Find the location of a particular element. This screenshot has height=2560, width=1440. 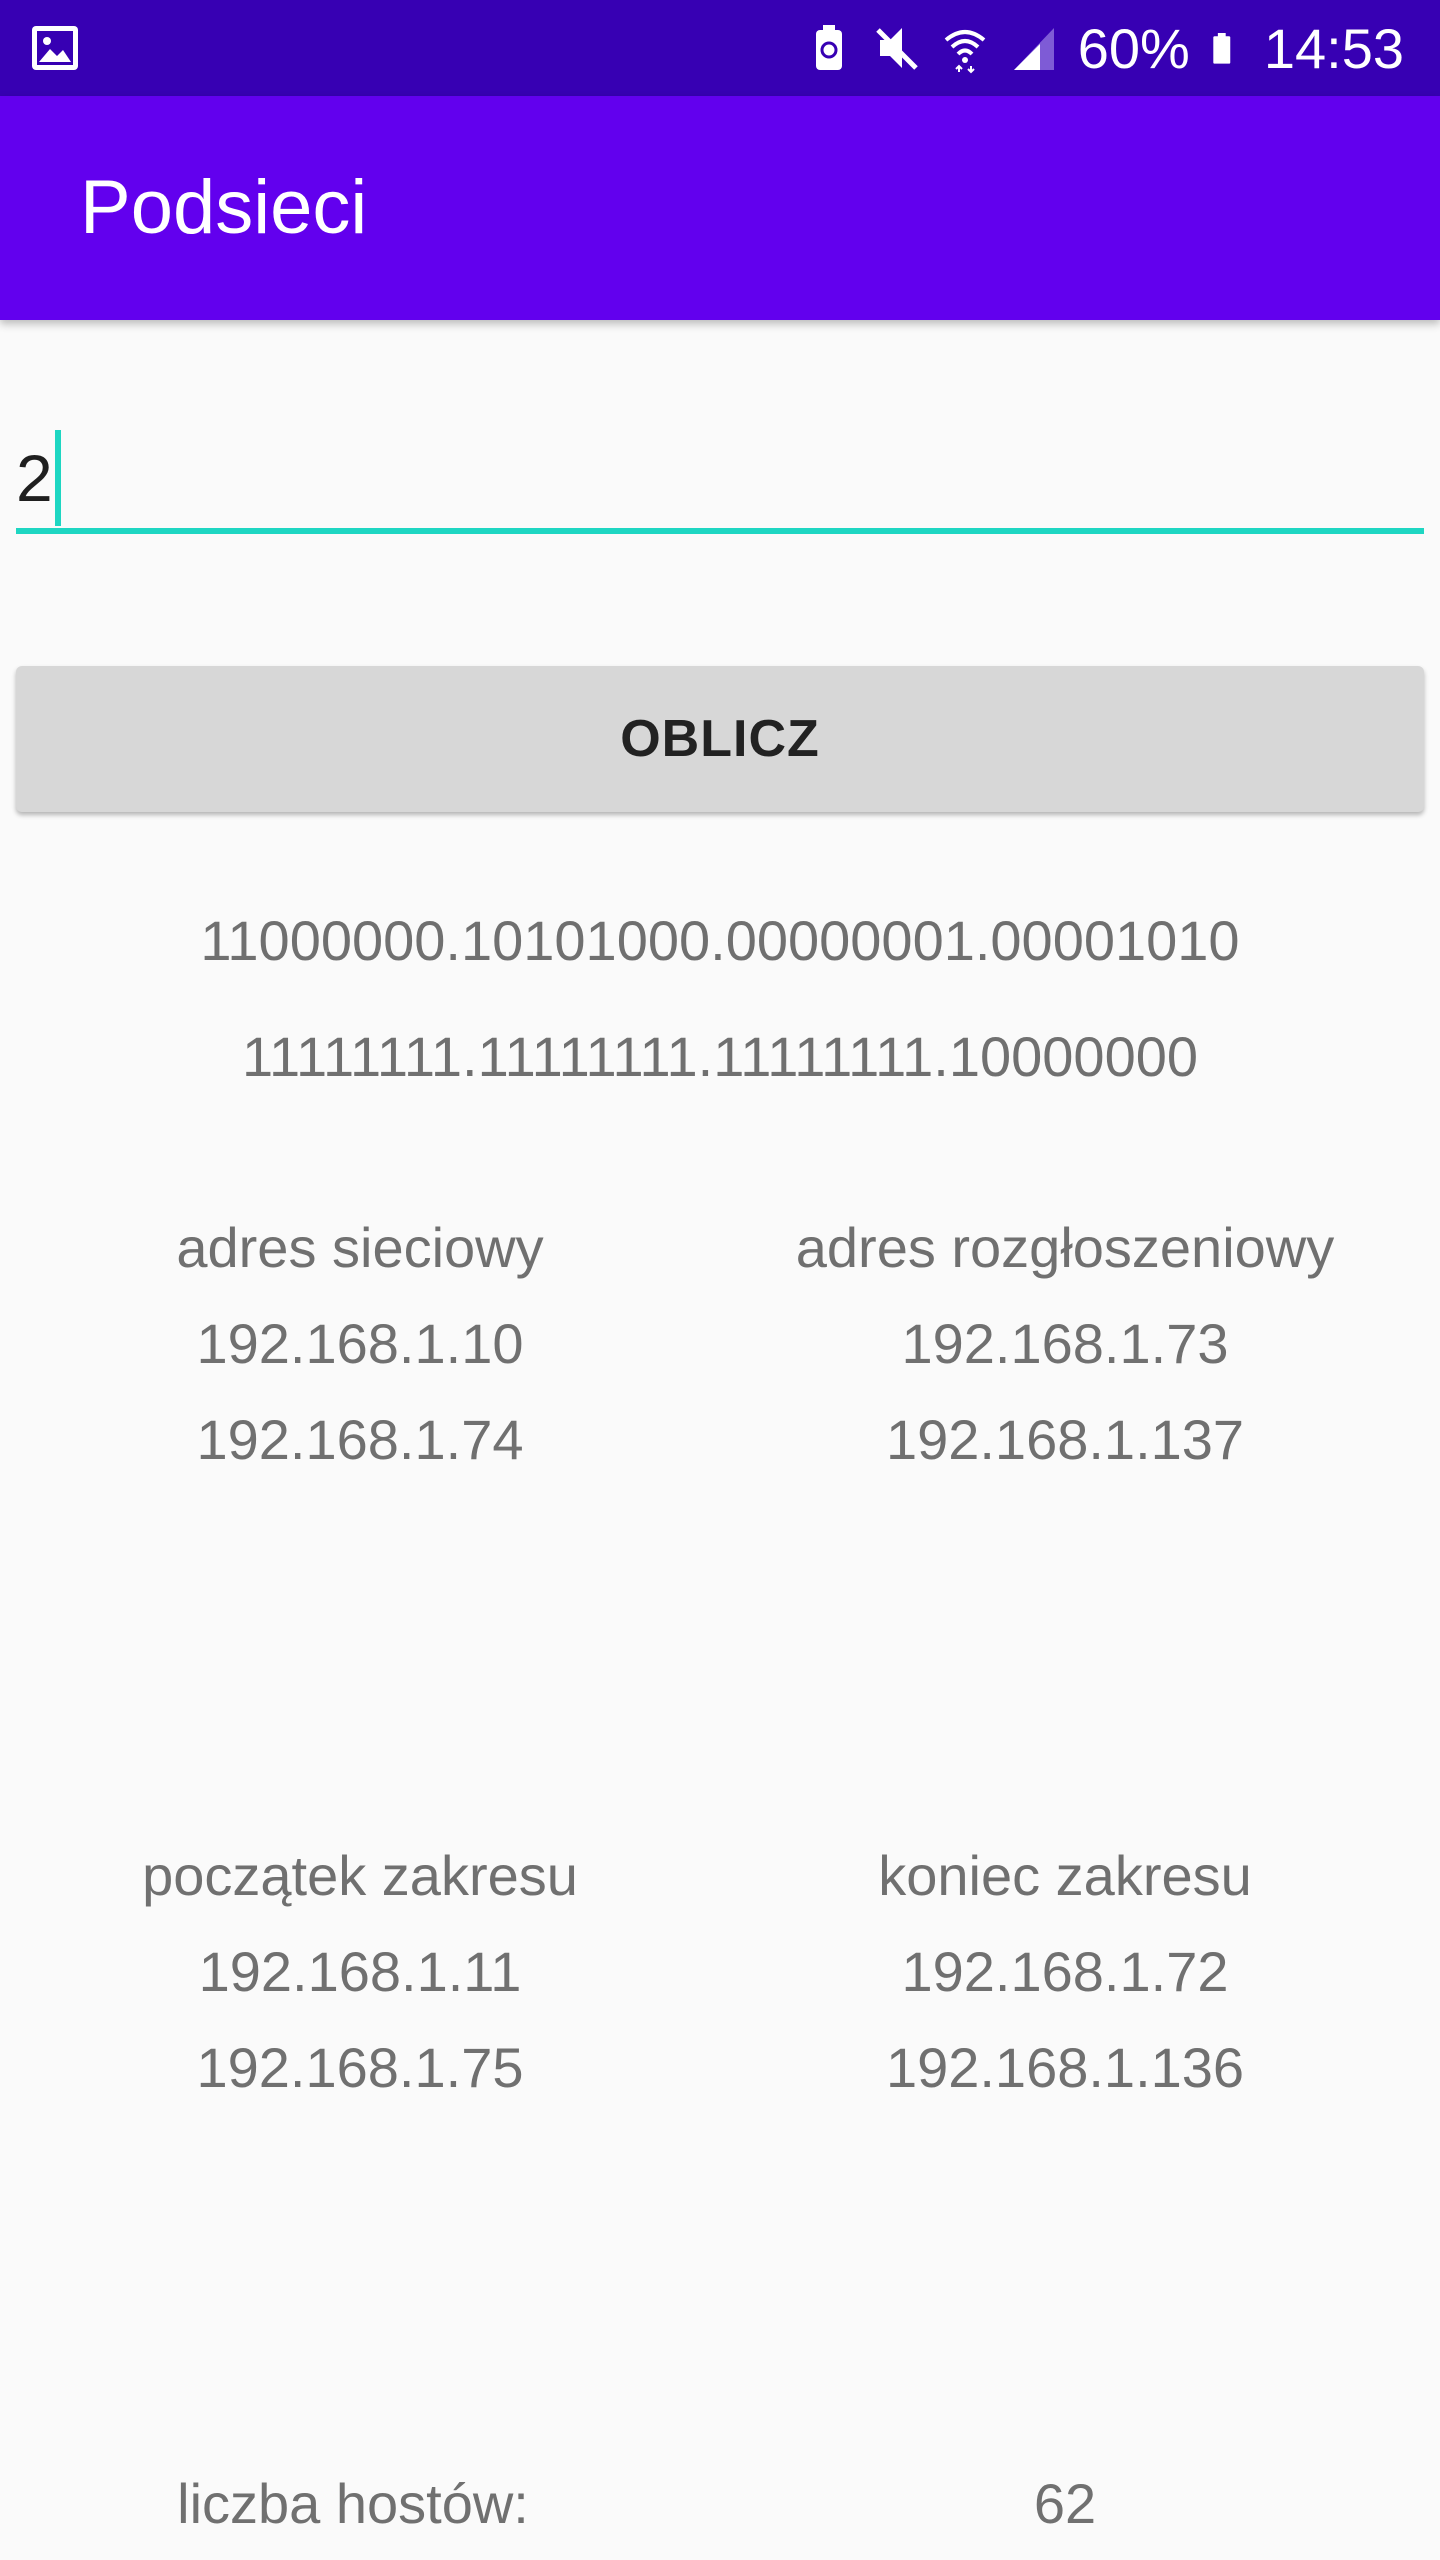

battery-percent: 60% is located at coordinates (1133, 48).